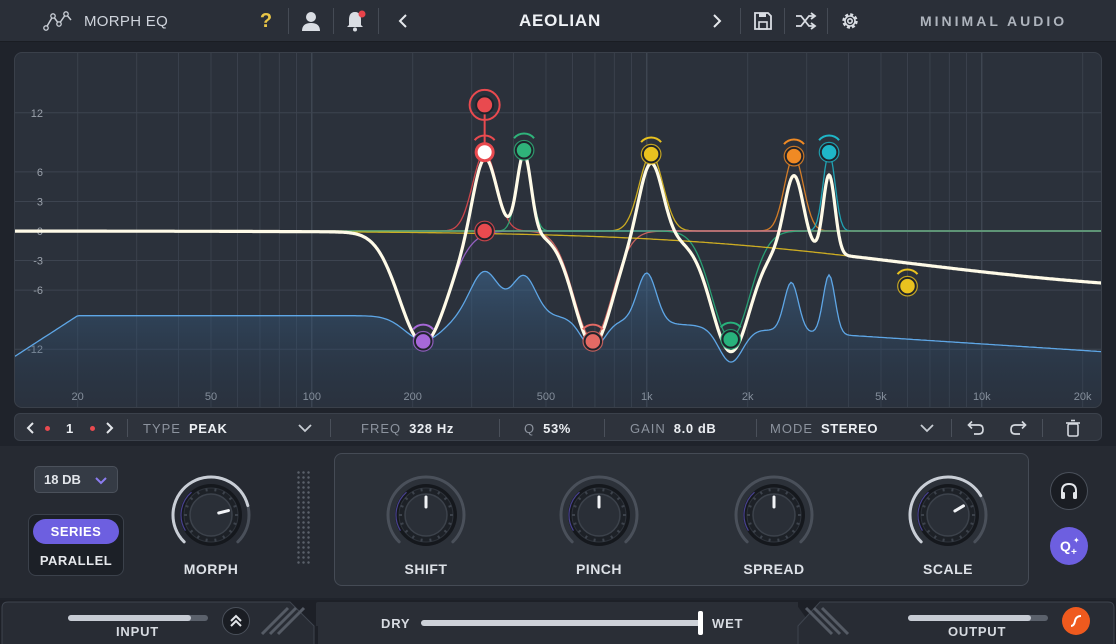  Describe the element at coordinates (774, 517) in the screenshot. I see `spread-knob` at that location.